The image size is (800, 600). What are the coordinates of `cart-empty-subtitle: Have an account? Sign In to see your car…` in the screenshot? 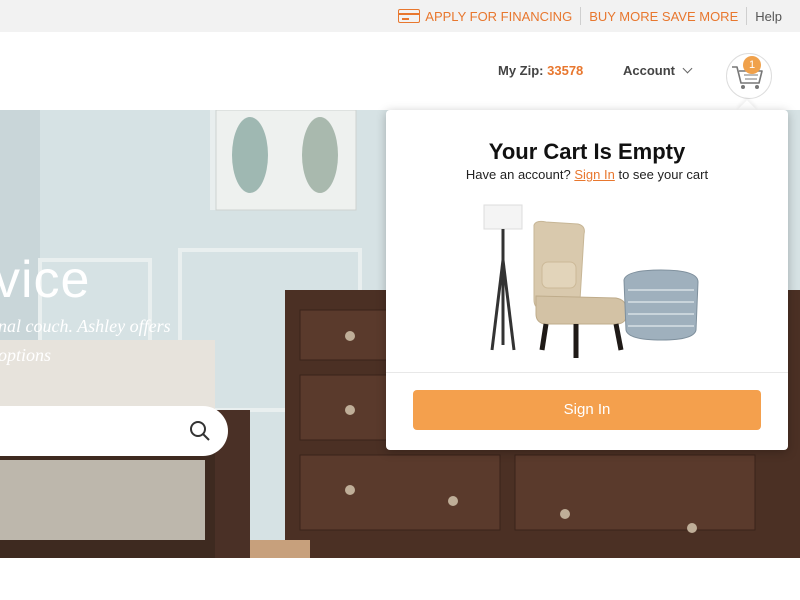 It's located at (587, 174).